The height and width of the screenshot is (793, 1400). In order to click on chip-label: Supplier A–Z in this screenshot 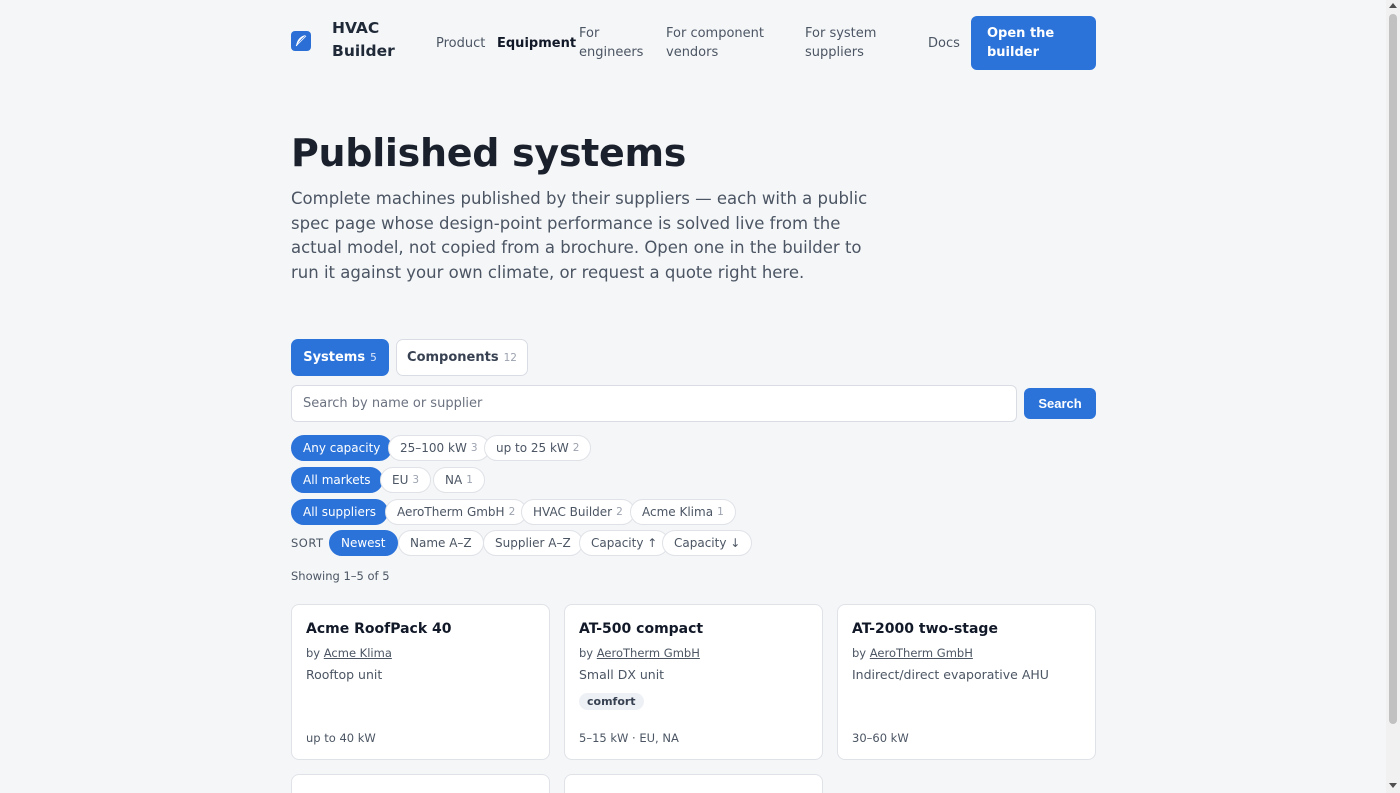, I will do `click(533, 543)`.